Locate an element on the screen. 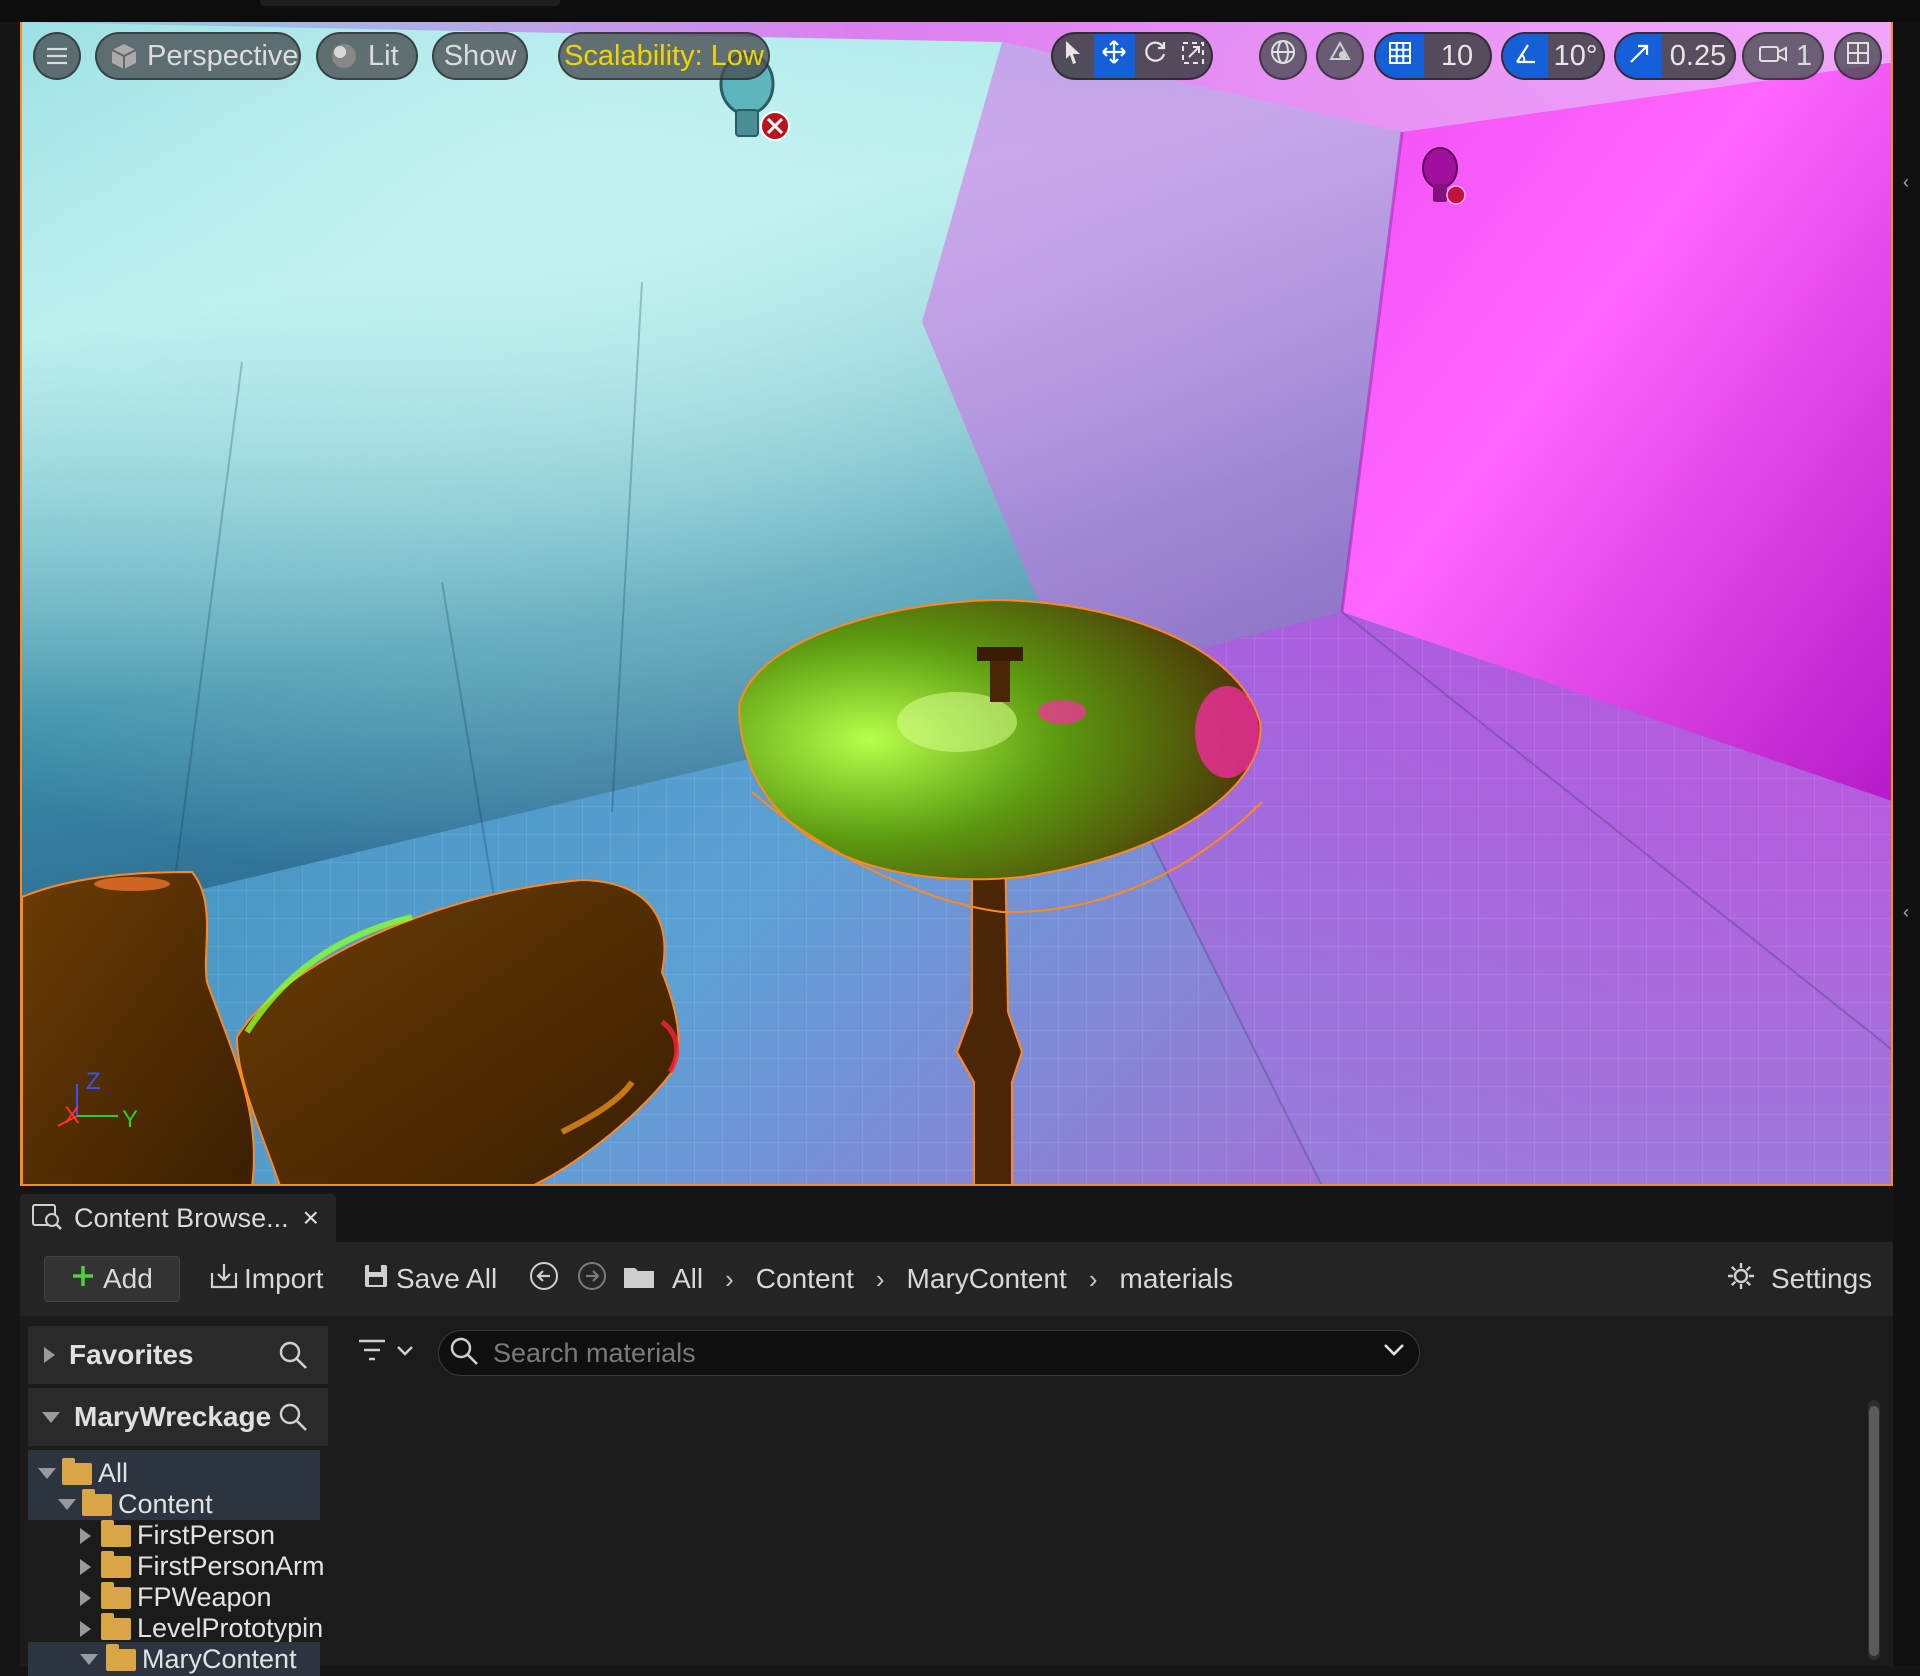 This screenshot has width=1920, height=1676. tree-item-levelprototyping: LevelPrototypin is located at coordinates (202, 1628).